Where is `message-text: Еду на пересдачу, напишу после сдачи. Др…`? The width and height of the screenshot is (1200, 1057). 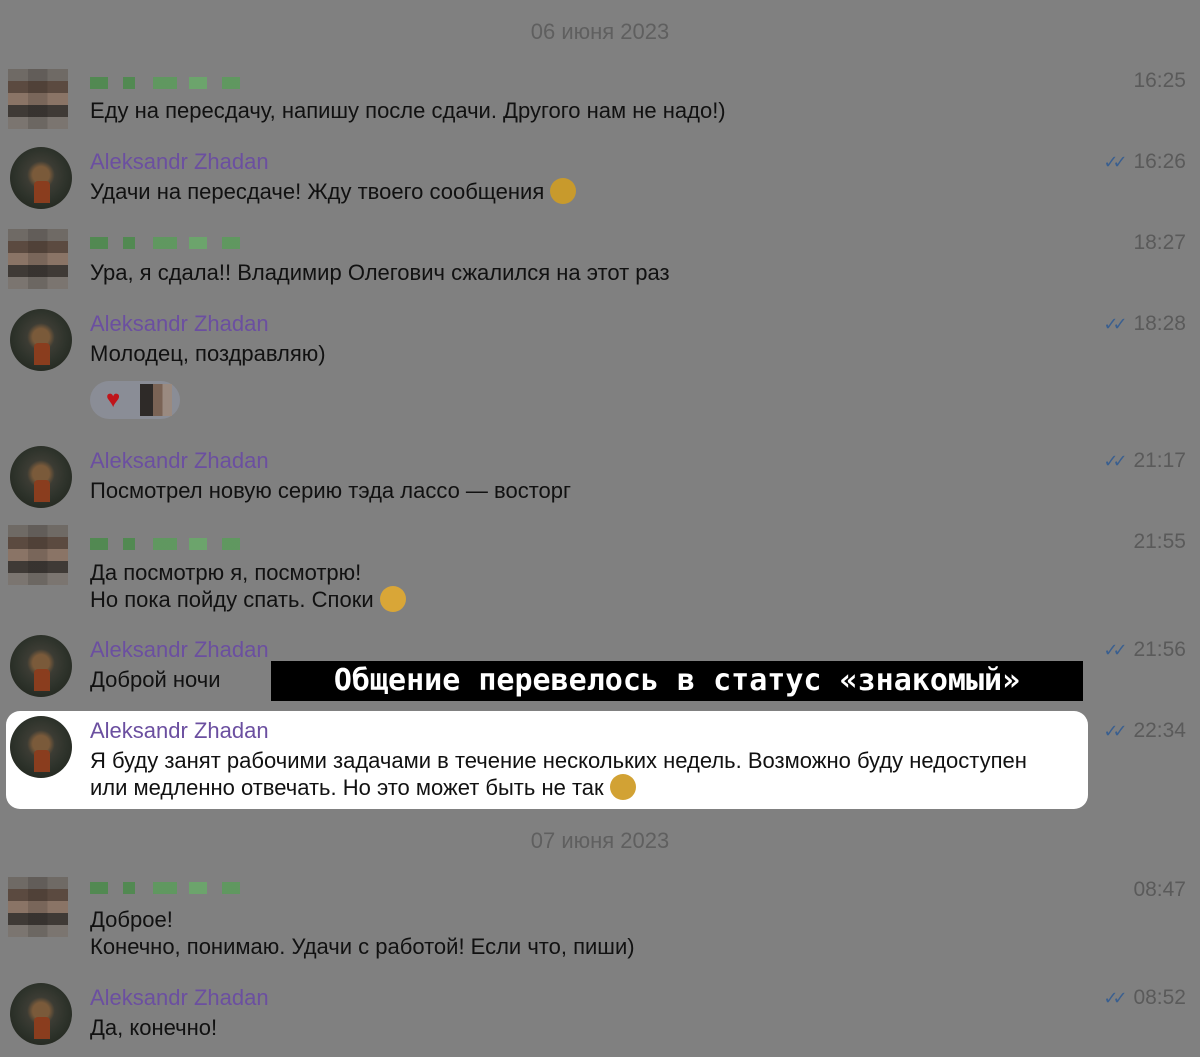
message-text: Еду на пересдачу, напишу после сдачи. Др… is located at coordinates (408, 110).